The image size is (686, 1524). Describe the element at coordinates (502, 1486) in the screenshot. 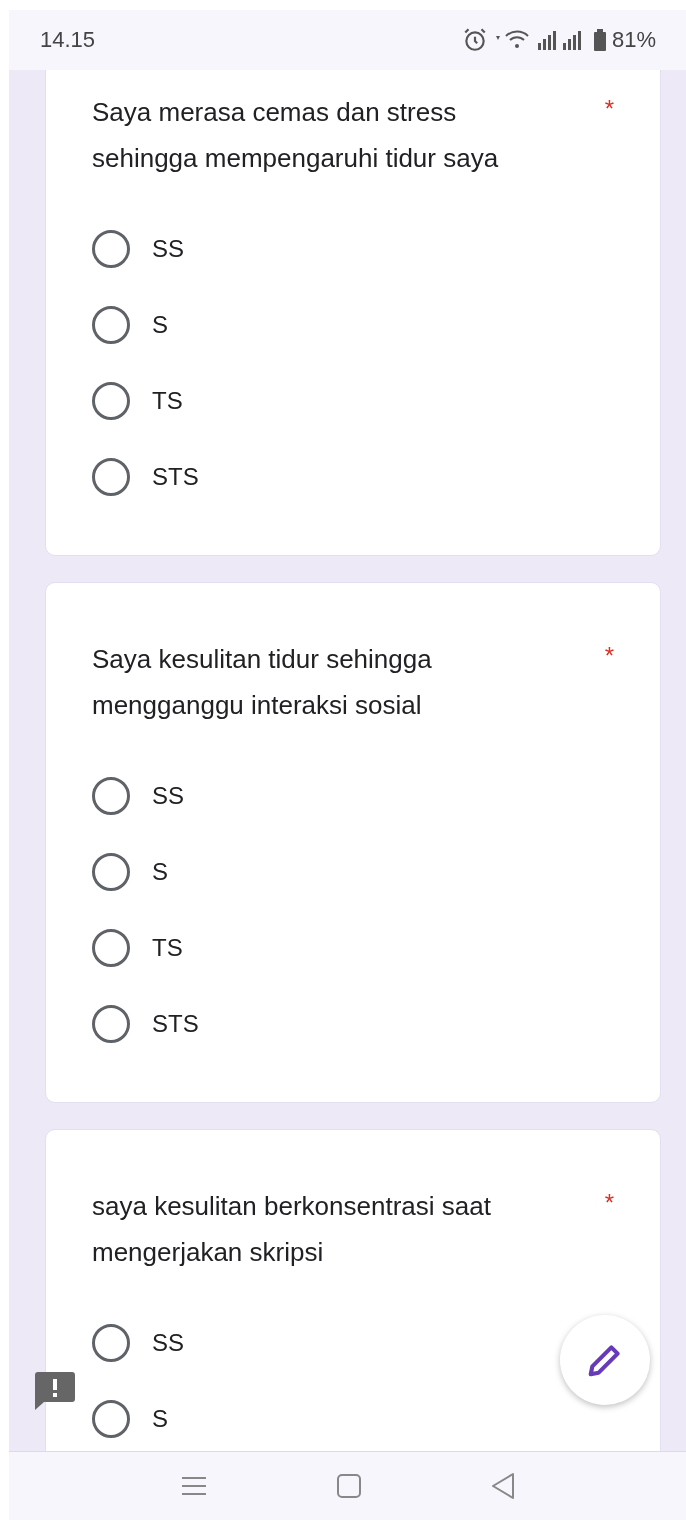

I see `triangle-icon` at that location.